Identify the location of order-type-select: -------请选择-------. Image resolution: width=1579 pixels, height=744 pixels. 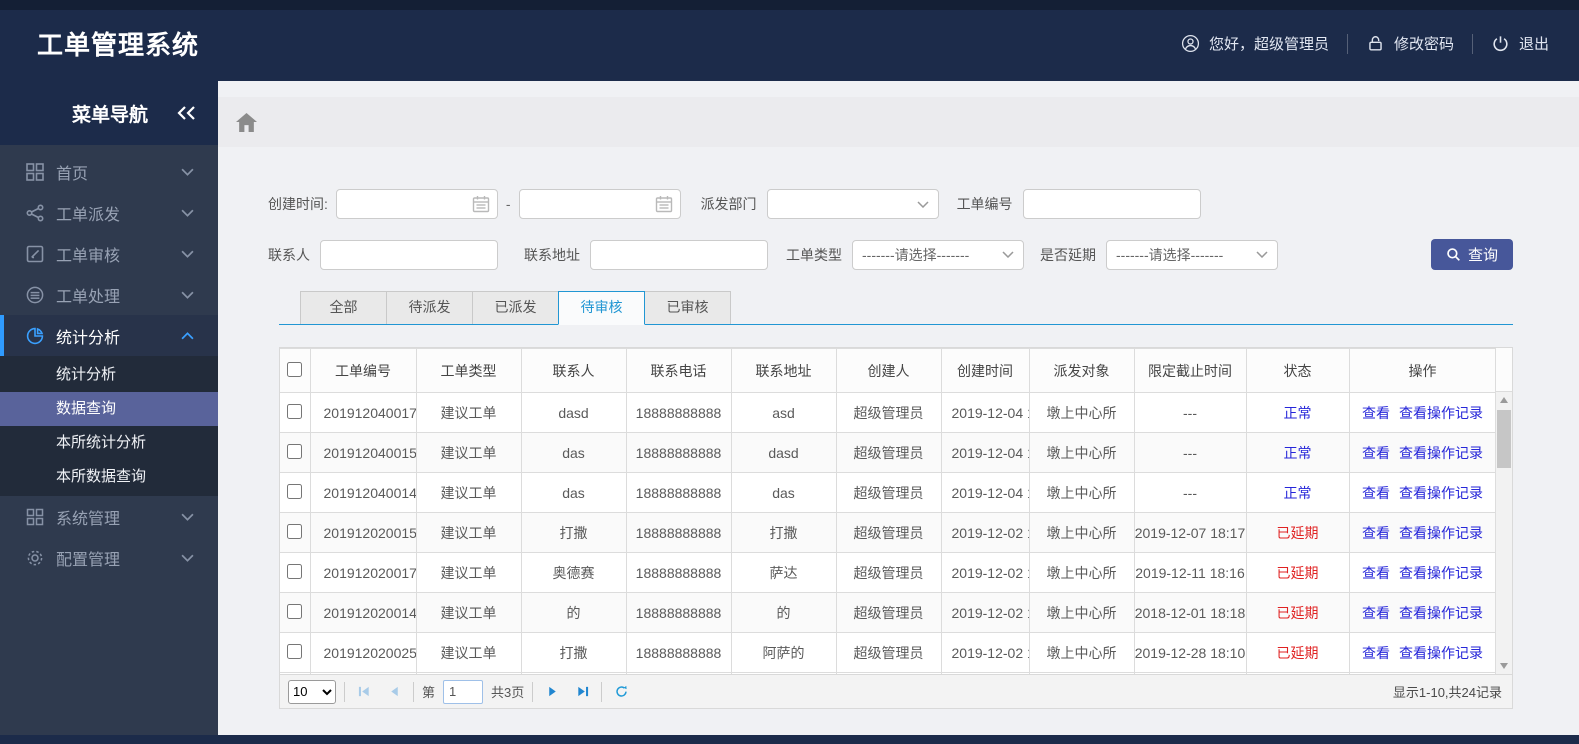
(938, 254).